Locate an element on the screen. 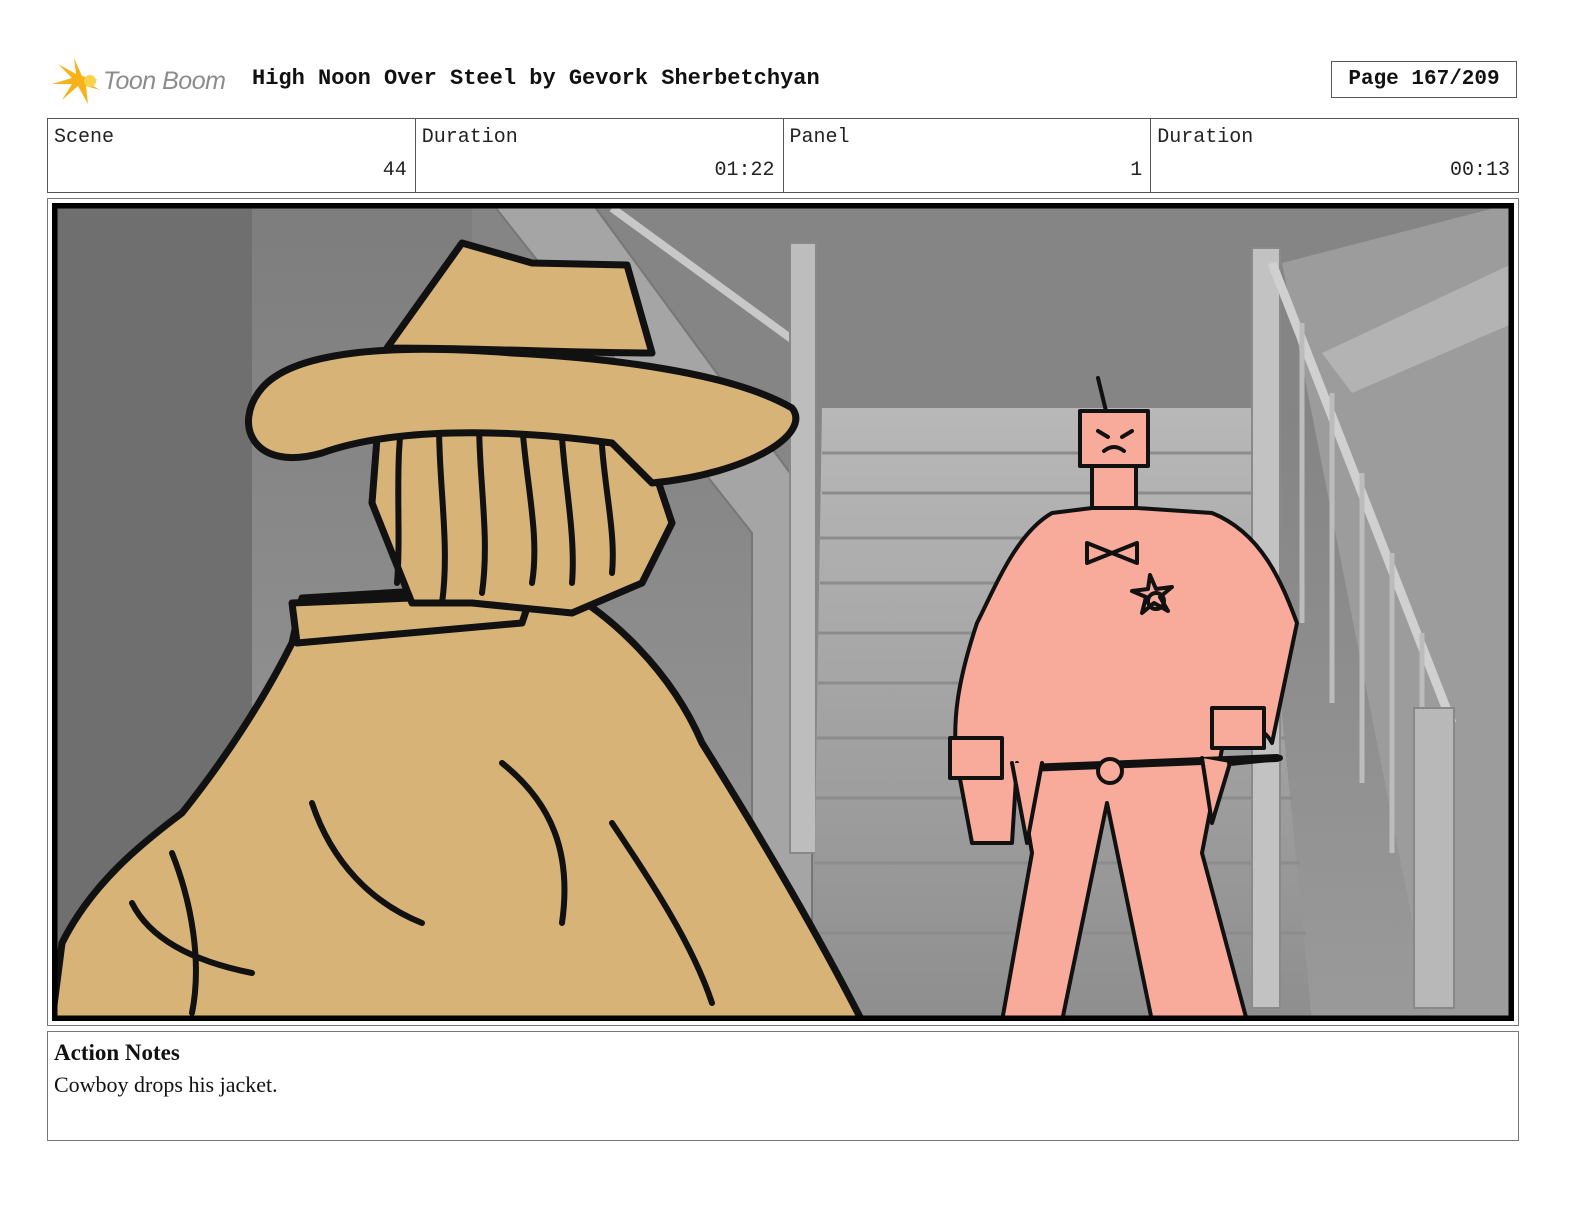 The image size is (1584, 1224). panel-duration-label: Duration is located at coordinates (1205, 137).